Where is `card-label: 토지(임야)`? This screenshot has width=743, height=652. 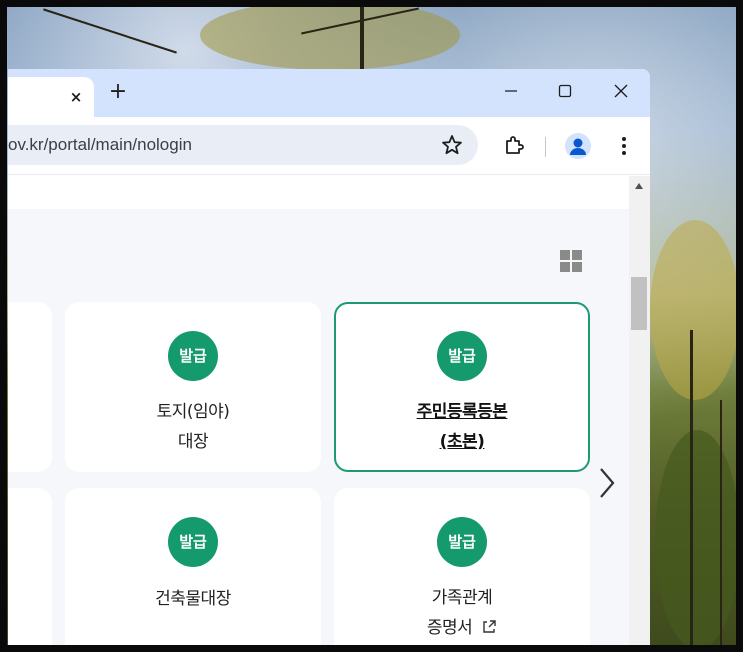 card-label: 토지(임야) is located at coordinates (193, 412).